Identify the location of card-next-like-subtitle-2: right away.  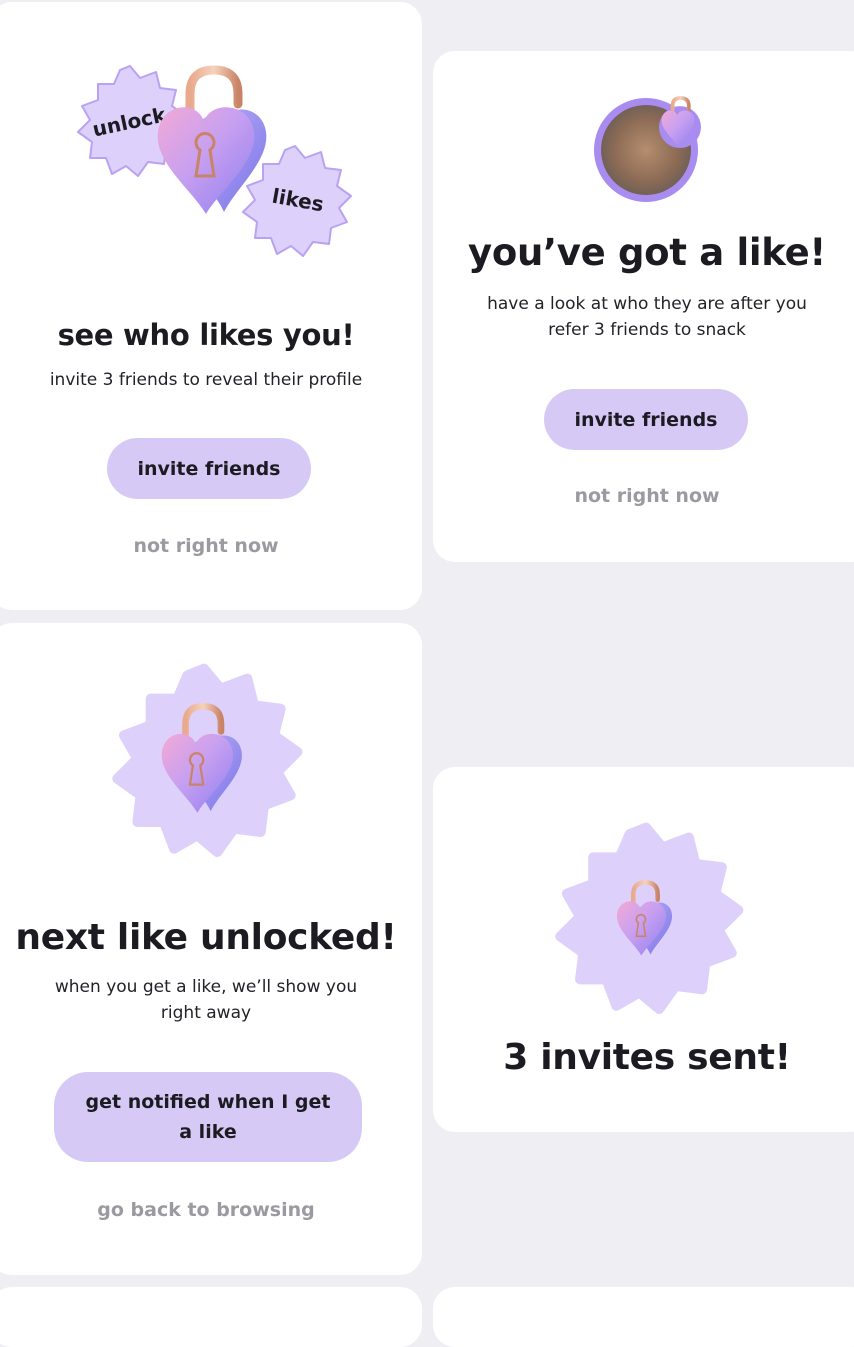
(206, 1013).